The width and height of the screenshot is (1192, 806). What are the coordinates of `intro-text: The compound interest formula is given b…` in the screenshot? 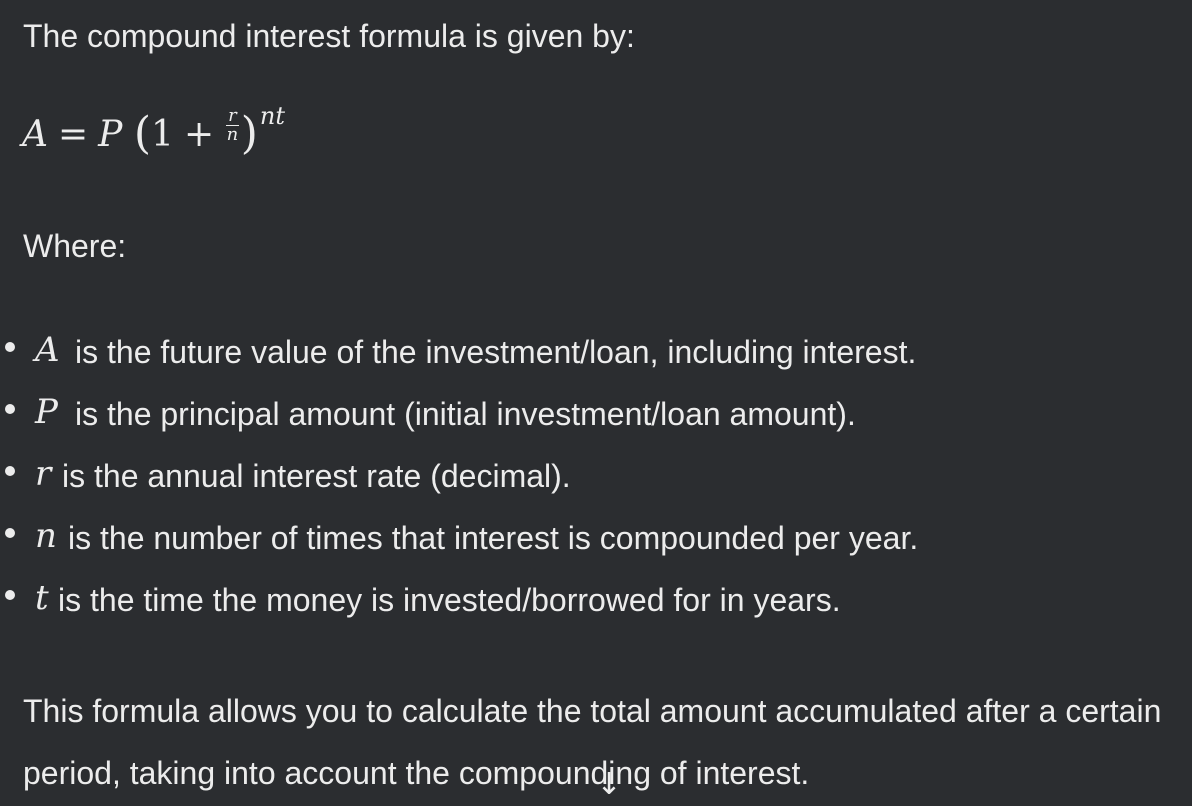 It's located at (329, 36).